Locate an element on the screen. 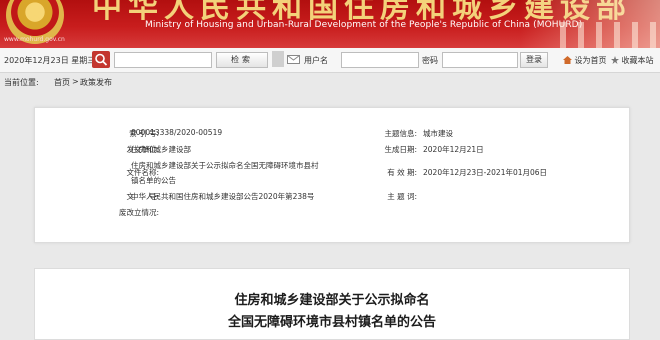 This screenshot has height=340, width=660. top-toolbar: 2020年12月23日 星期三 检索 用户名 密码 登录 设为首页 收藏本站 is located at coordinates (330, 60).